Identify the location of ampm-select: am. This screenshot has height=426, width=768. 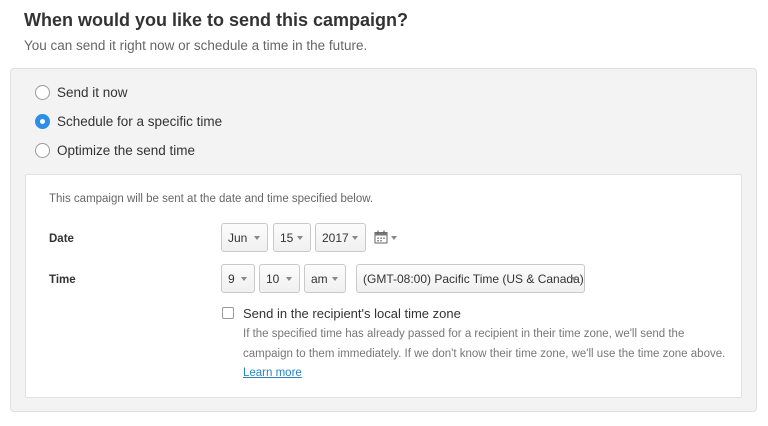
(325, 278).